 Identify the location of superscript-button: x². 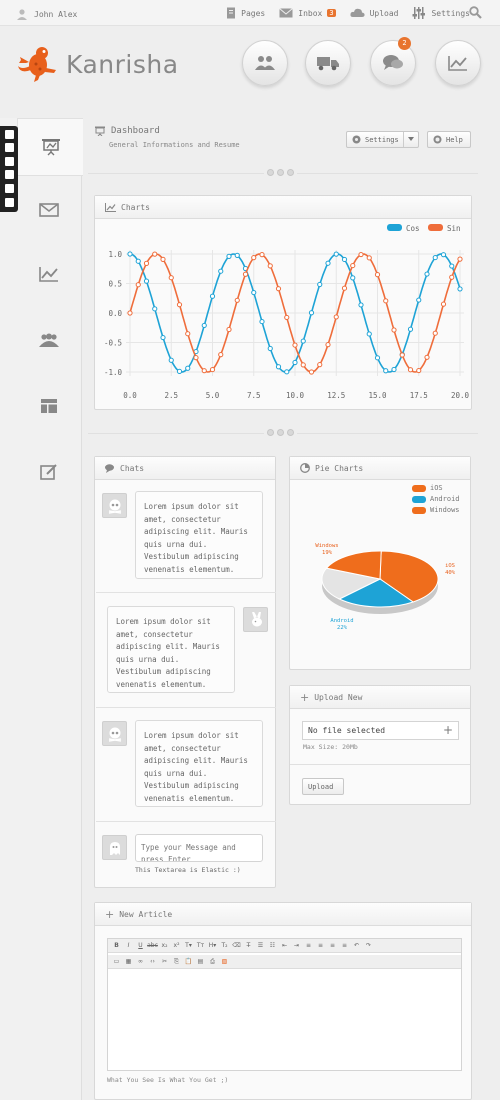
(176, 945).